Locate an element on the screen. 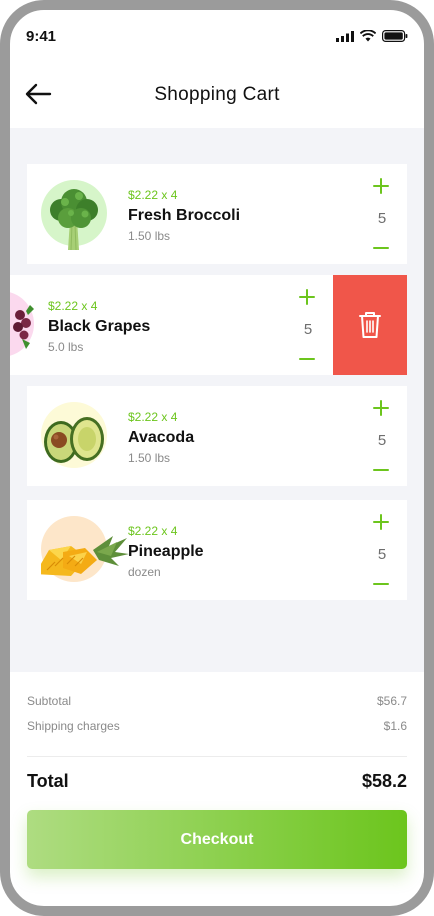 This screenshot has width=434, height=916. status-icons is located at coordinates (372, 36).